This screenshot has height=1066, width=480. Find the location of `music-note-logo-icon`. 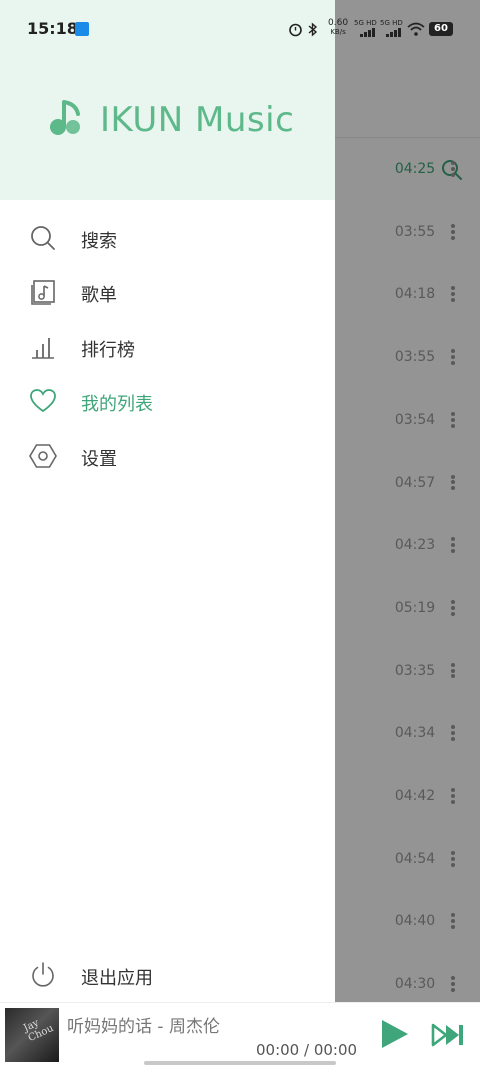

music-note-logo-icon is located at coordinates (65, 117).